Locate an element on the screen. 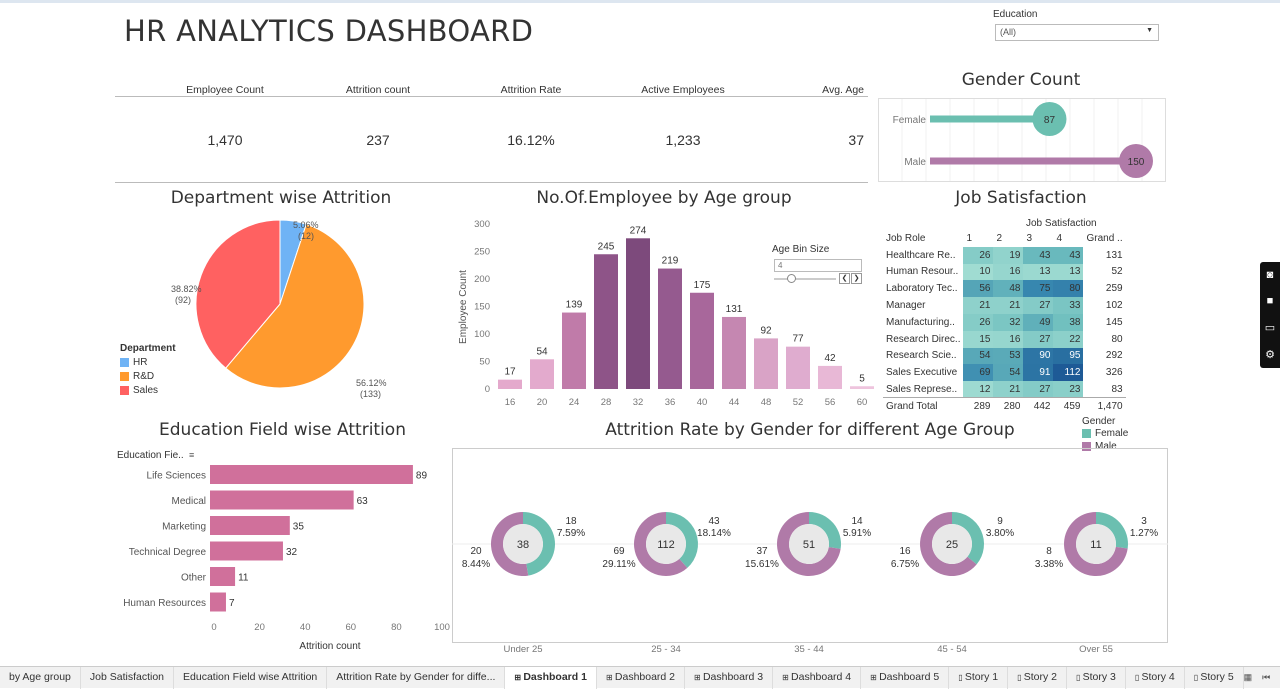  gear-icon: ⚙ is located at coordinates (1270, 354).